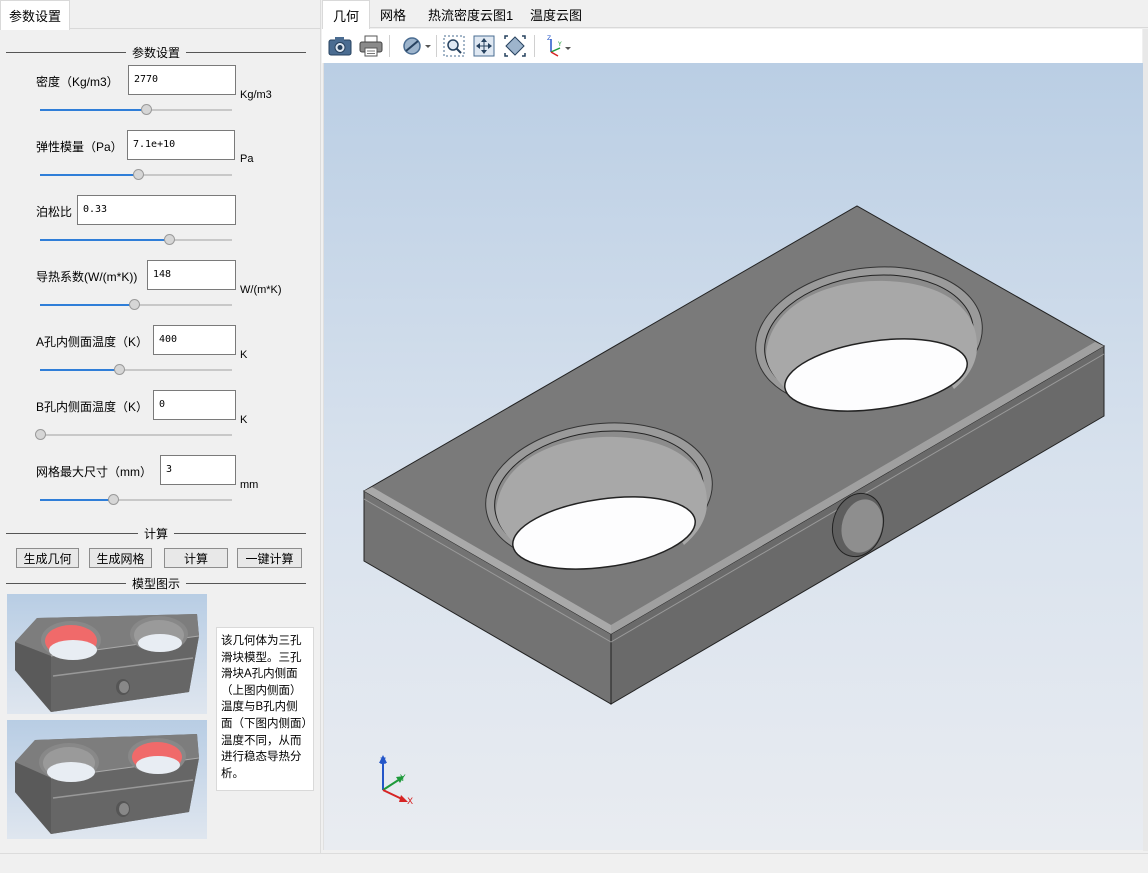 This screenshot has width=1148, height=873. Describe the element at coordinates (92, 407) in the screenshot. I see `hole-b-temp-label: B孔内侧面温度（K）` at that location.